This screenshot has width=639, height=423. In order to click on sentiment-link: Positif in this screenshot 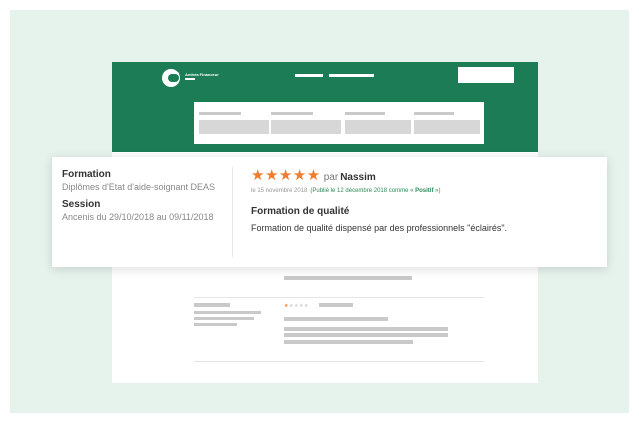, I will do `click(424, 191)`.